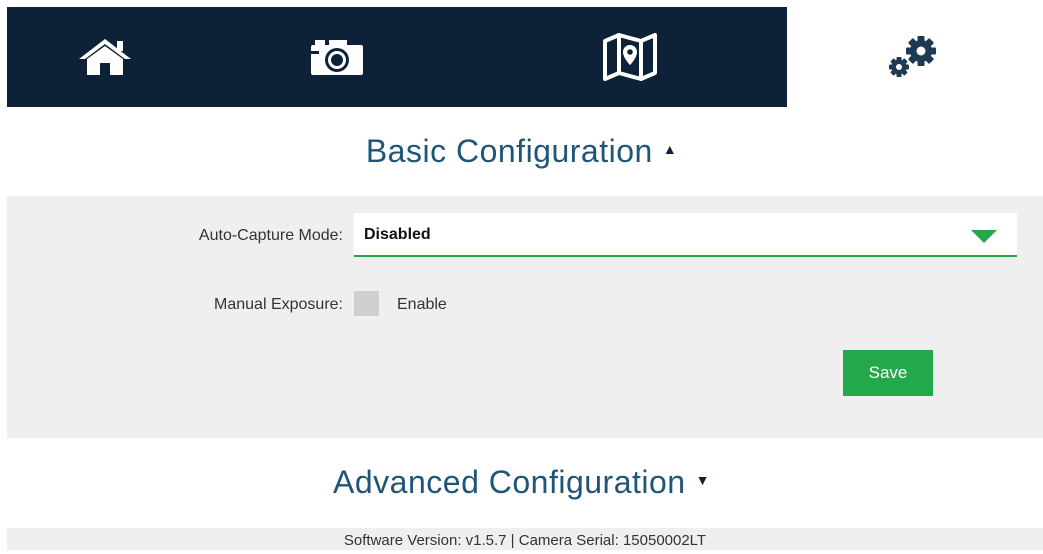 Image resolution: width=1043 pixels, height=554 pixels. I want to click on manual-exposure-label: Manual Exposure:, so click(278, 304).